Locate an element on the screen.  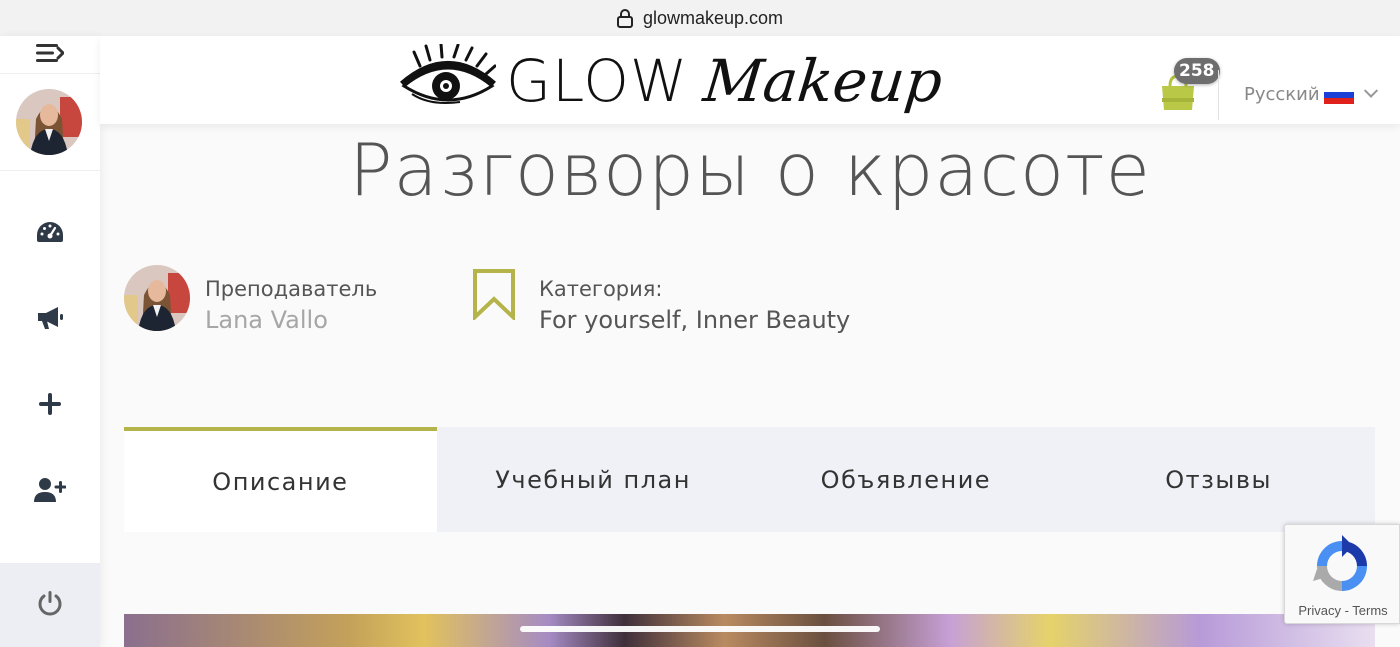
plus-icon is located at coordinates (50, 406).